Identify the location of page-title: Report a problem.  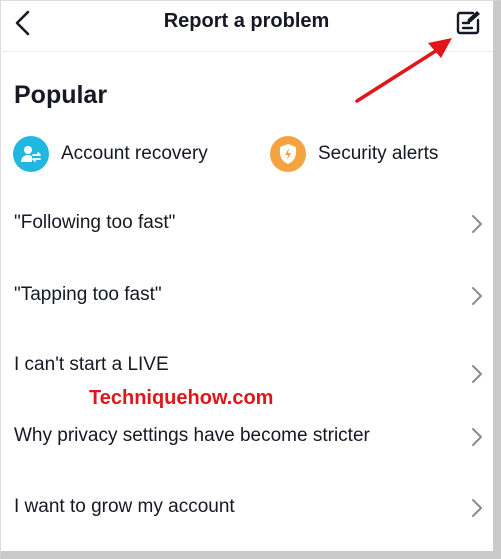
(246, 21).